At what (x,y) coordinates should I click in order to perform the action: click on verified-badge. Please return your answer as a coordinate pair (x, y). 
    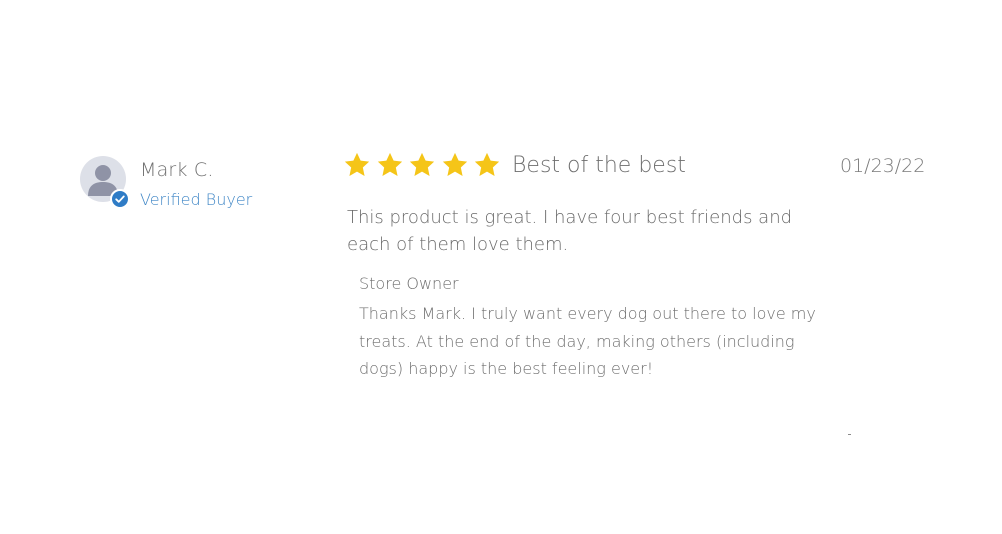
    Looking at the image, I should click on (120, 199).